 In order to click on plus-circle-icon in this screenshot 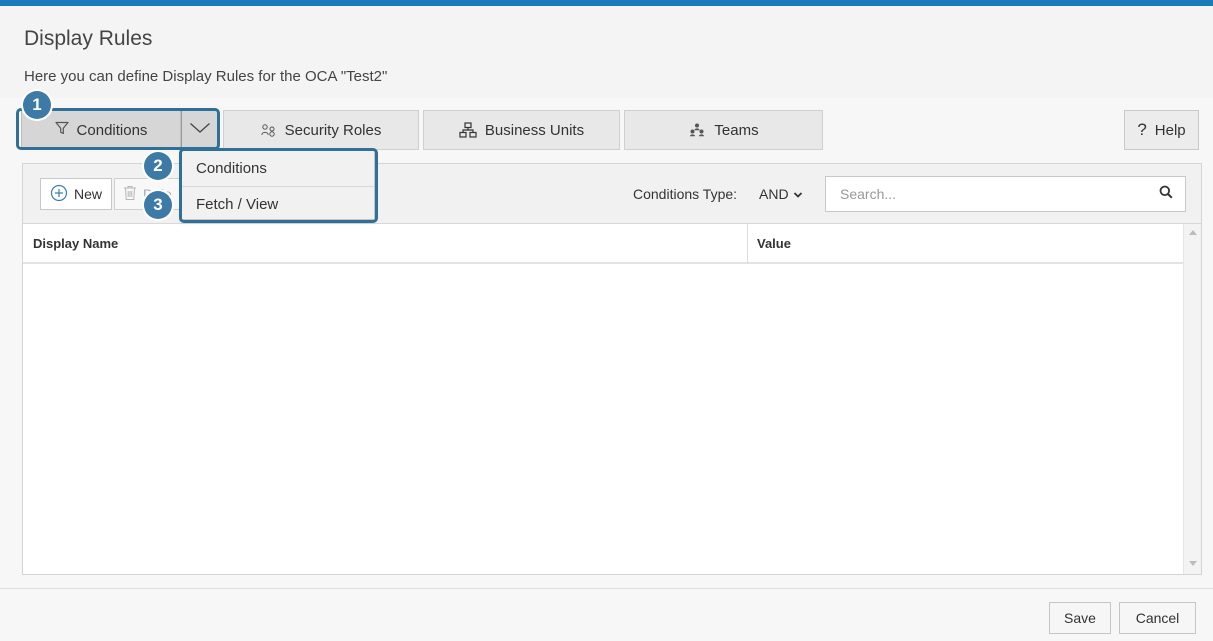, I will do `click(59, 194)`.